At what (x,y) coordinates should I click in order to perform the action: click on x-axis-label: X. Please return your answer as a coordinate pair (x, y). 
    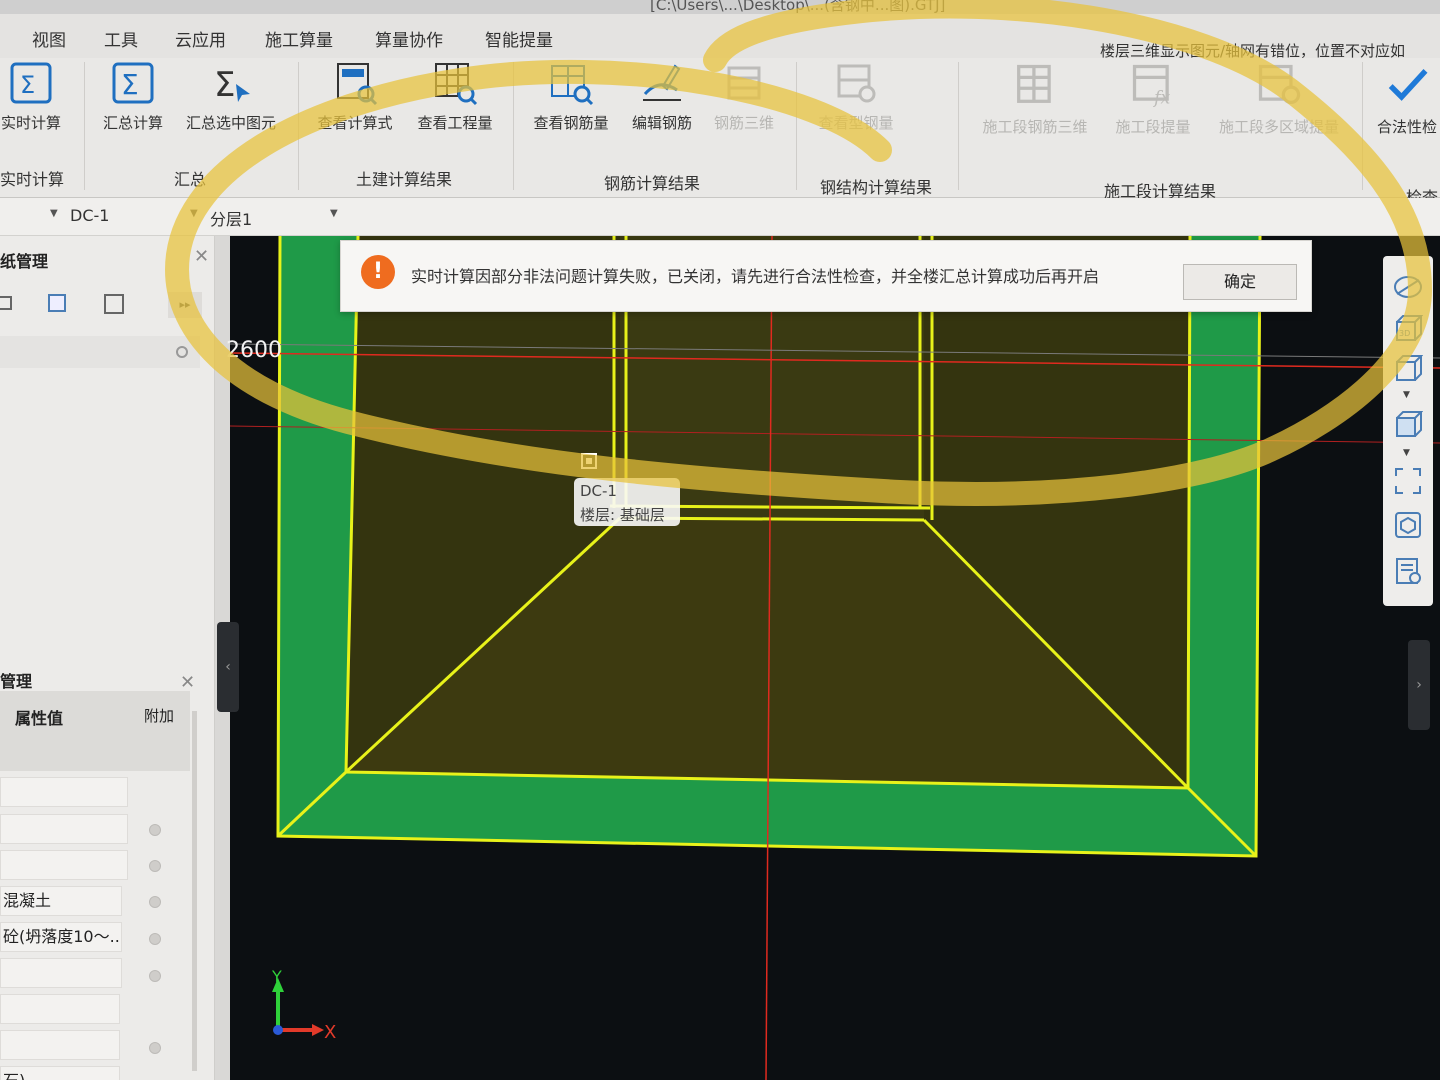
    Looking at the image, I should click on (330, 1032).